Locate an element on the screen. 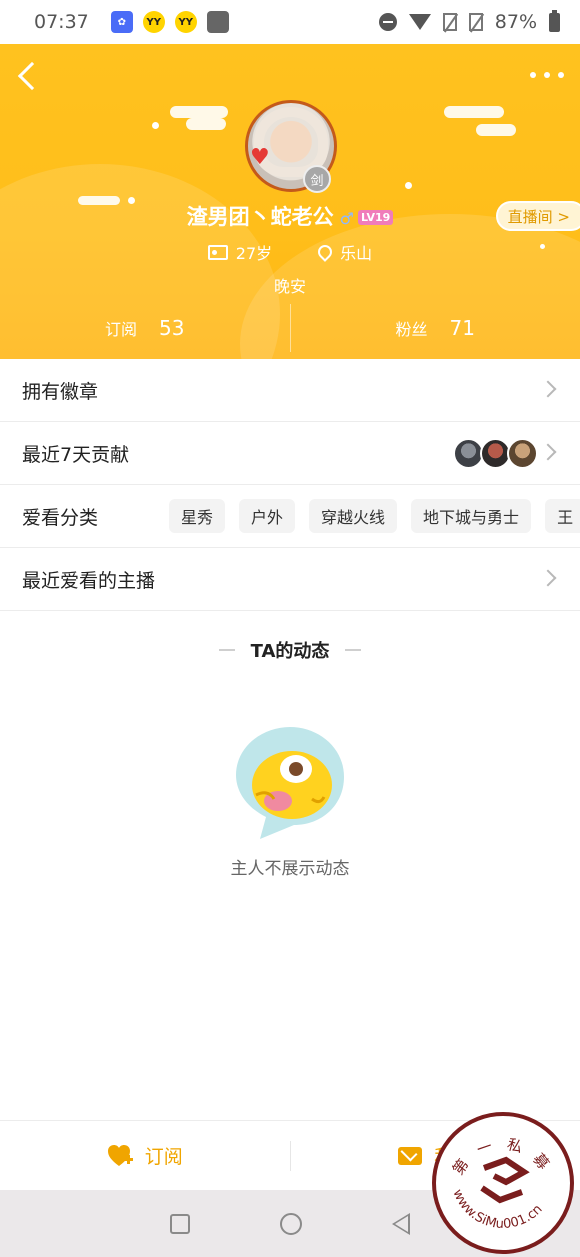  stats-row: 订阅 53 粉丝 71 is located at coordinates (290, 328).